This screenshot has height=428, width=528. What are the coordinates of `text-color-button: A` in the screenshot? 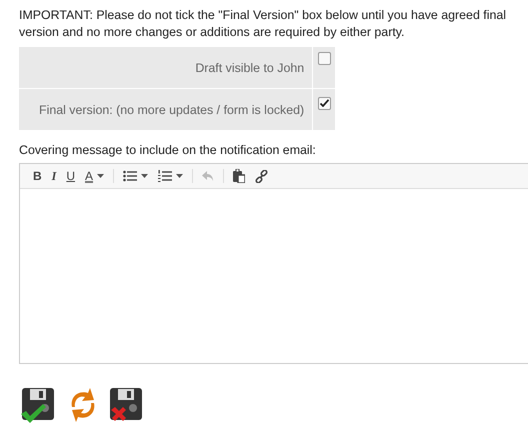 It's located at (95, 176).